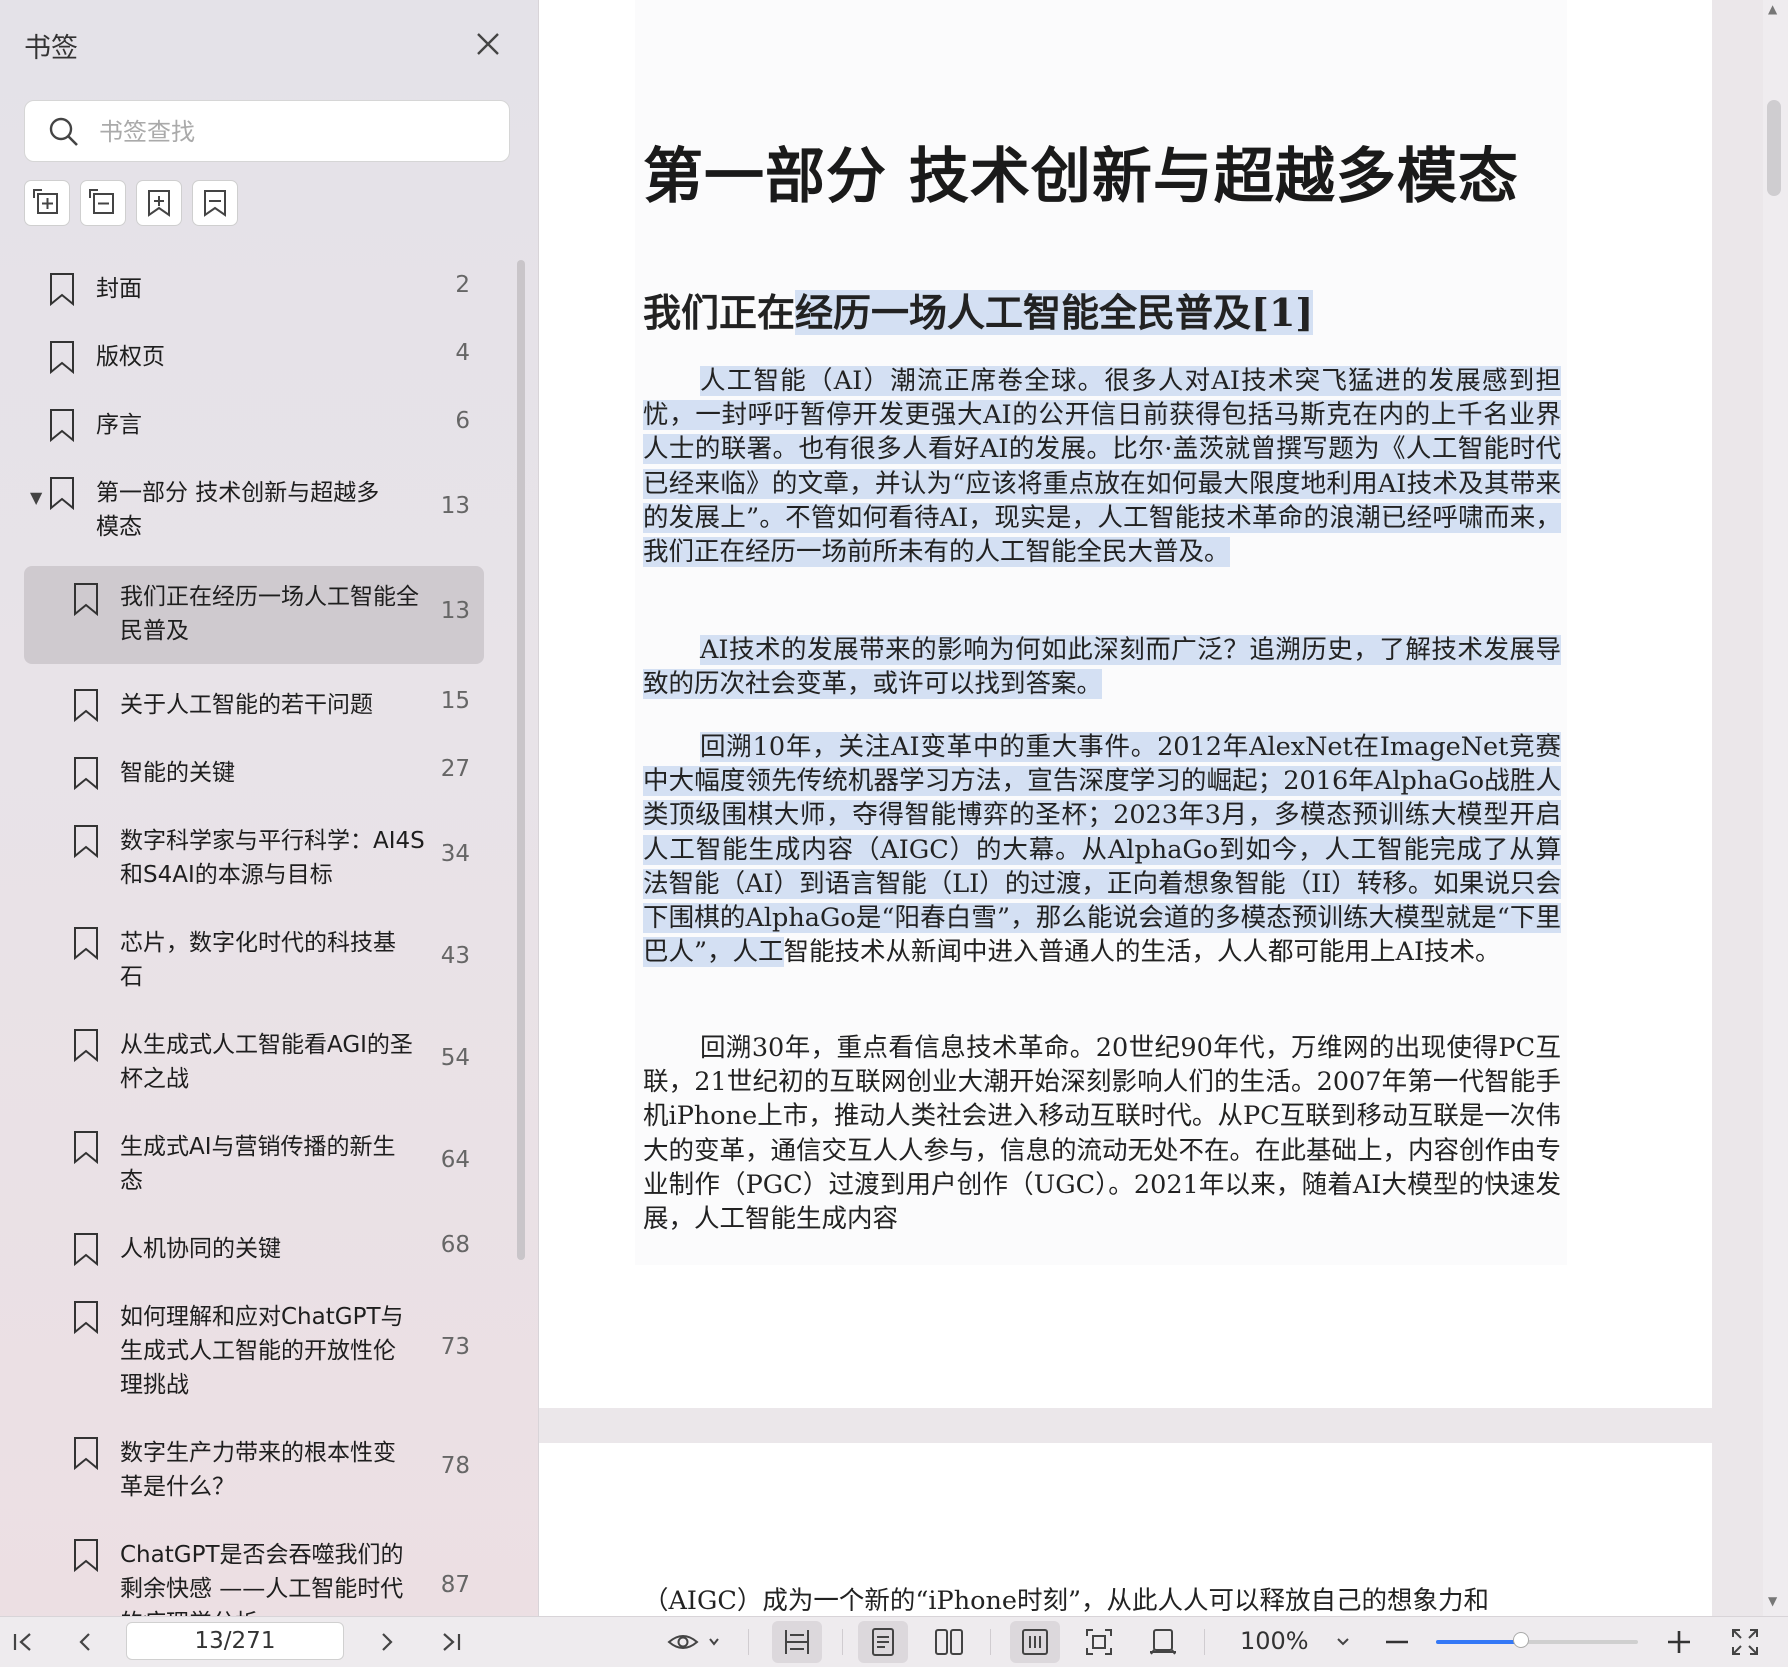 The image size is (1788, 1667). I want to click on bookmark-page: 54, so click(455, 1058).